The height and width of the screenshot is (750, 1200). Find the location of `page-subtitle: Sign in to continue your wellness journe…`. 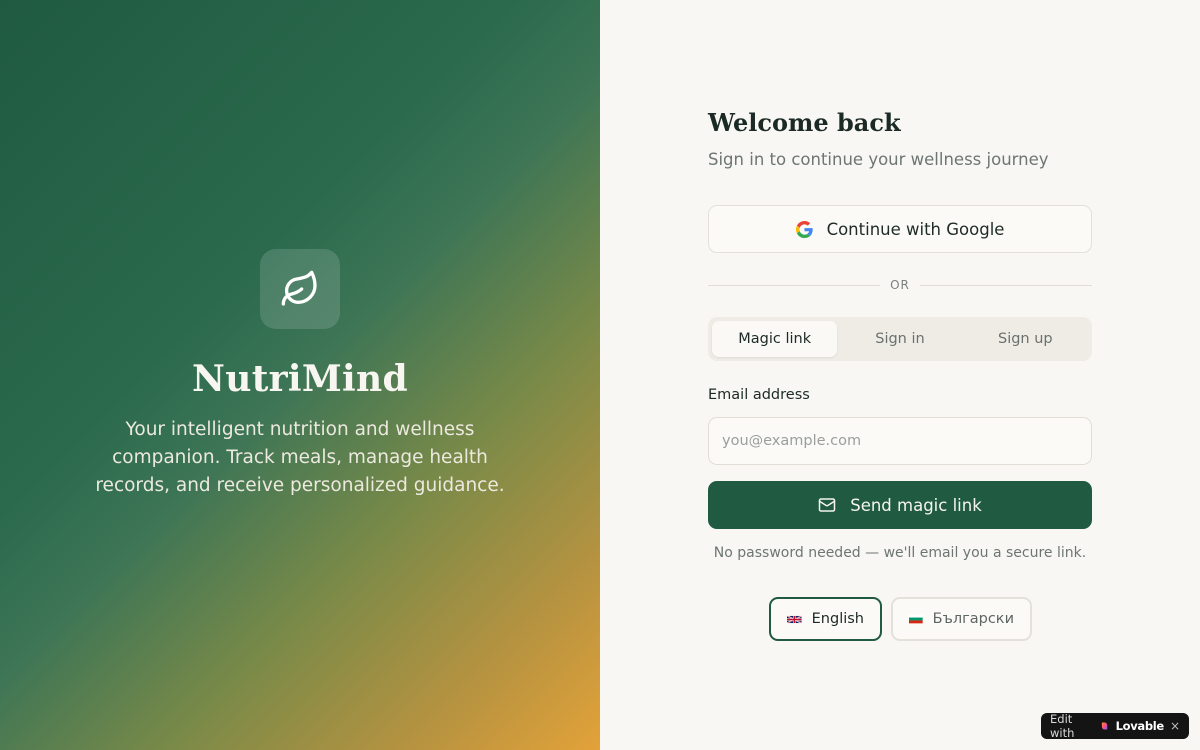

page-subtitle: Sign in to continue your wellness journe… is located at coordinates (878, 159).